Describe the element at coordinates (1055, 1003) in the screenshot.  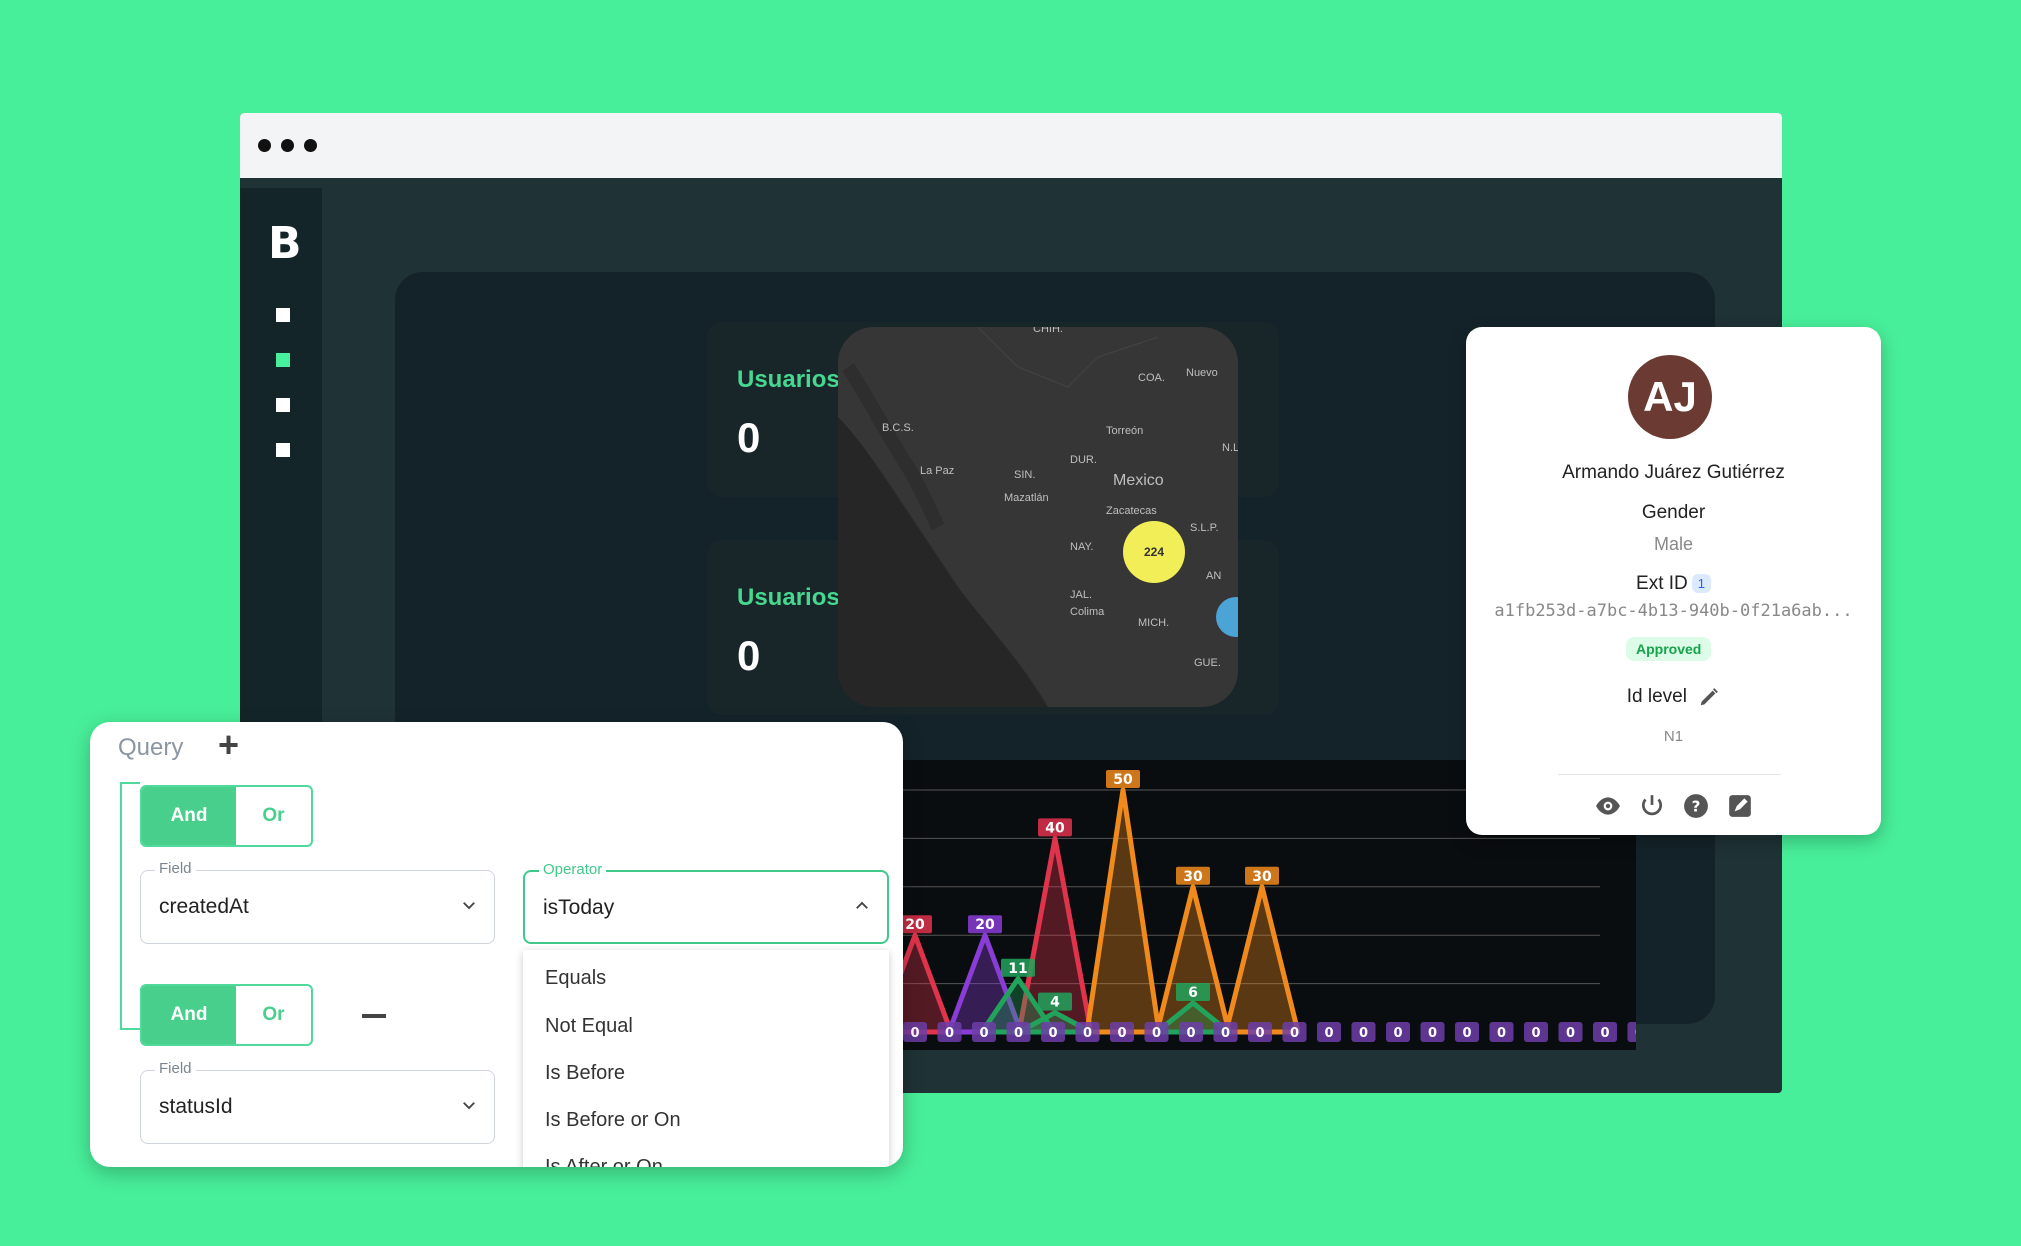
I see `data-label: 4` at that location.